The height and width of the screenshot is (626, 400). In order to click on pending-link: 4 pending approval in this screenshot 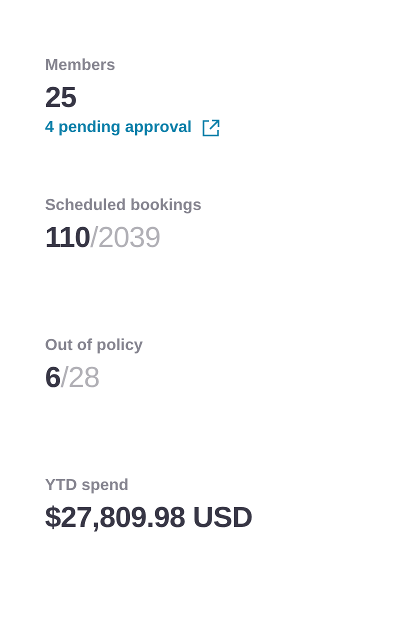, I will do `click(132, 128)`.